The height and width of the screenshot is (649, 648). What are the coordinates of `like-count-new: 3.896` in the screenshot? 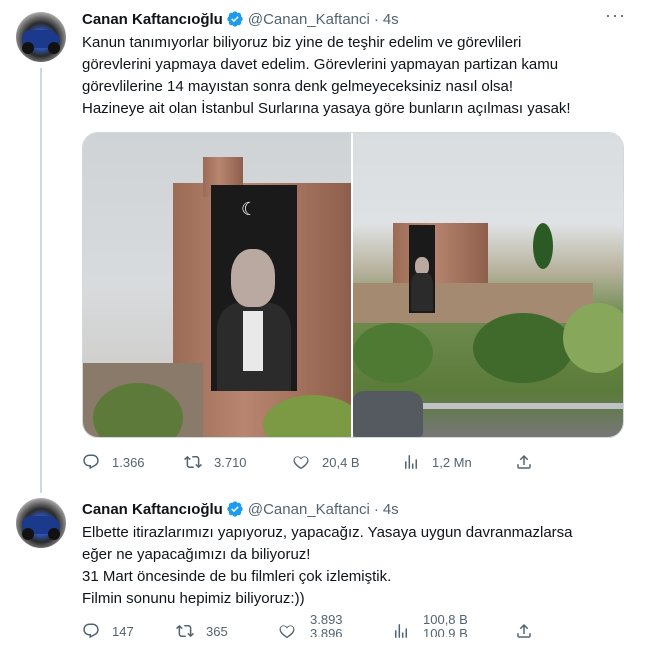 It's located at (326, 632).